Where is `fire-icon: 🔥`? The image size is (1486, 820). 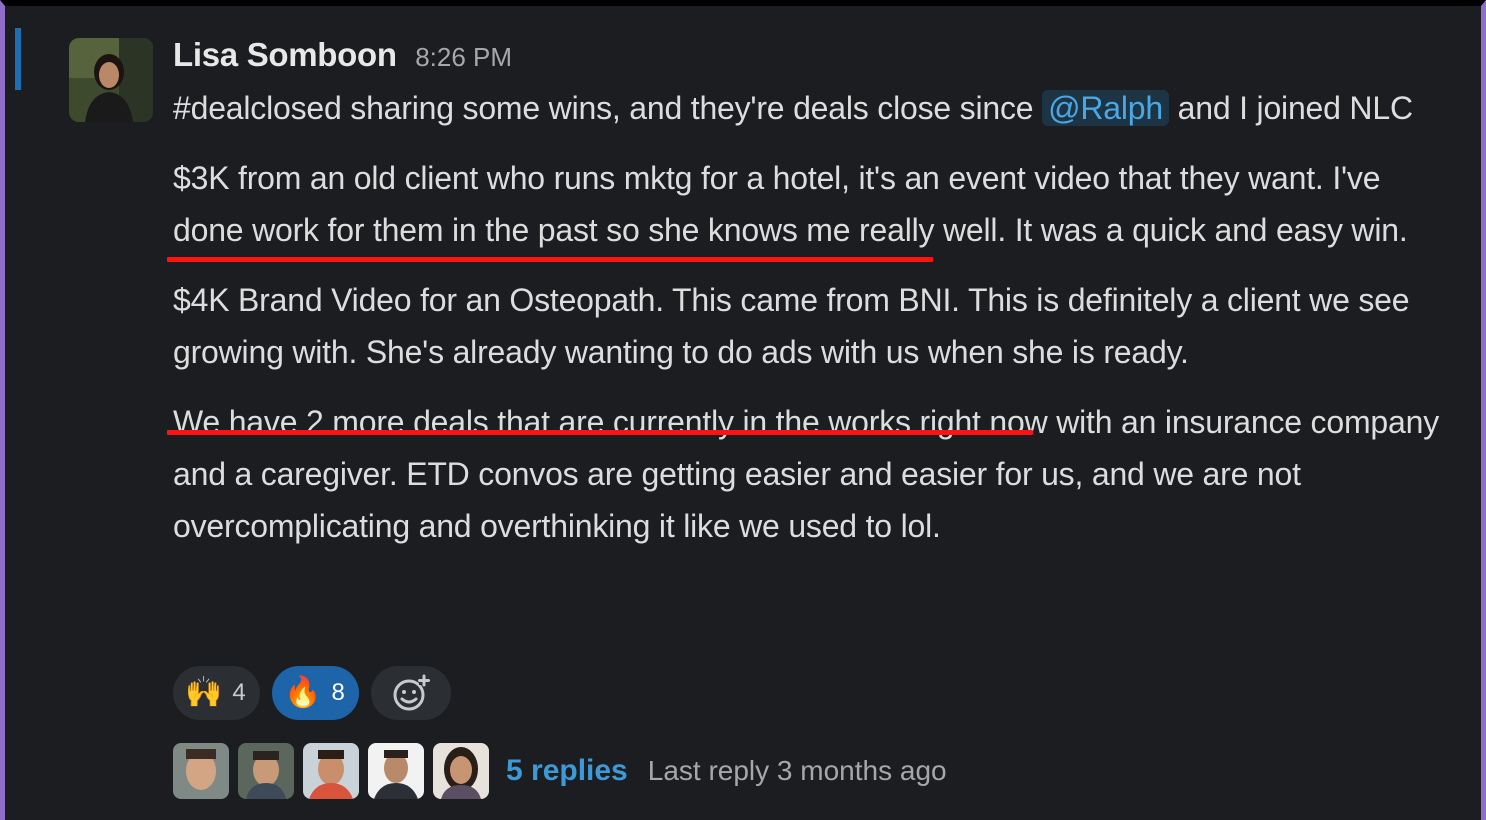
fire-icon: 🔥 is located at coordinates (303, 692).